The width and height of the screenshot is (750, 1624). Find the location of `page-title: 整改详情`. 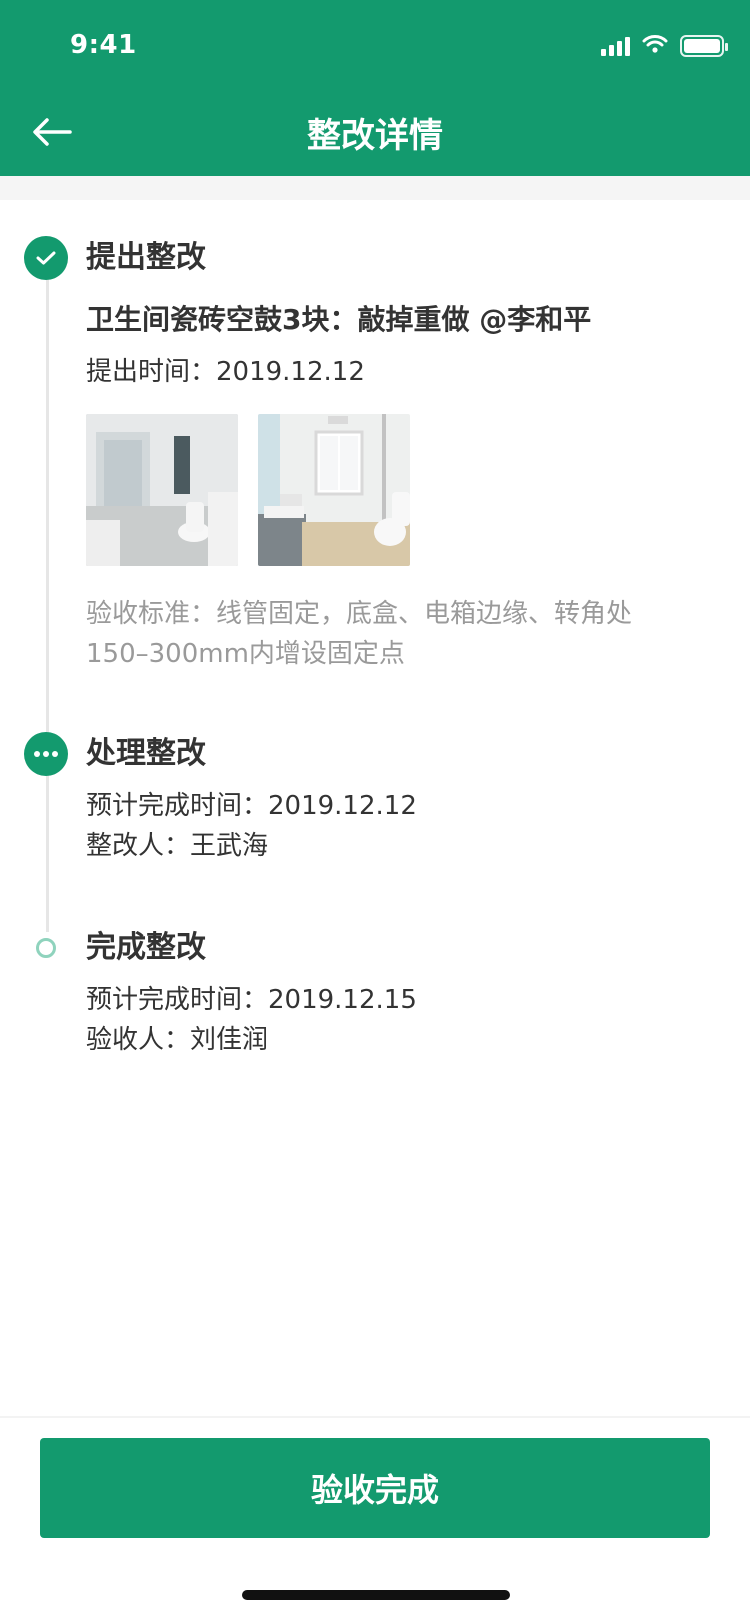

page-title: 整改详情 is located at coordinates (375, 136).